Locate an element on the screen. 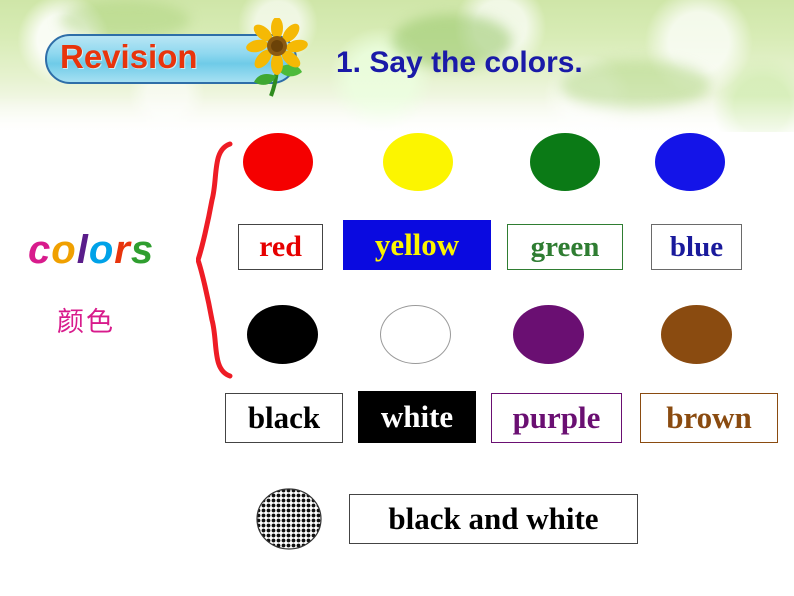 The width and height of the screenshot is (794, 596). colors-letter-s: s is located at coordinates (142, 250).